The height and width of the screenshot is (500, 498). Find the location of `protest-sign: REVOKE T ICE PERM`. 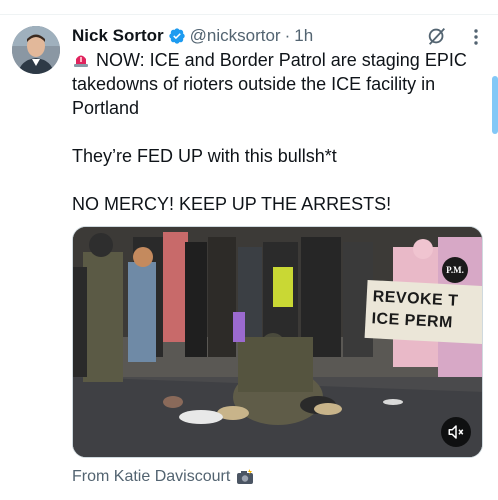

protest-sign: REVOKE T ICE PERM is located at coordinates (423, 312).